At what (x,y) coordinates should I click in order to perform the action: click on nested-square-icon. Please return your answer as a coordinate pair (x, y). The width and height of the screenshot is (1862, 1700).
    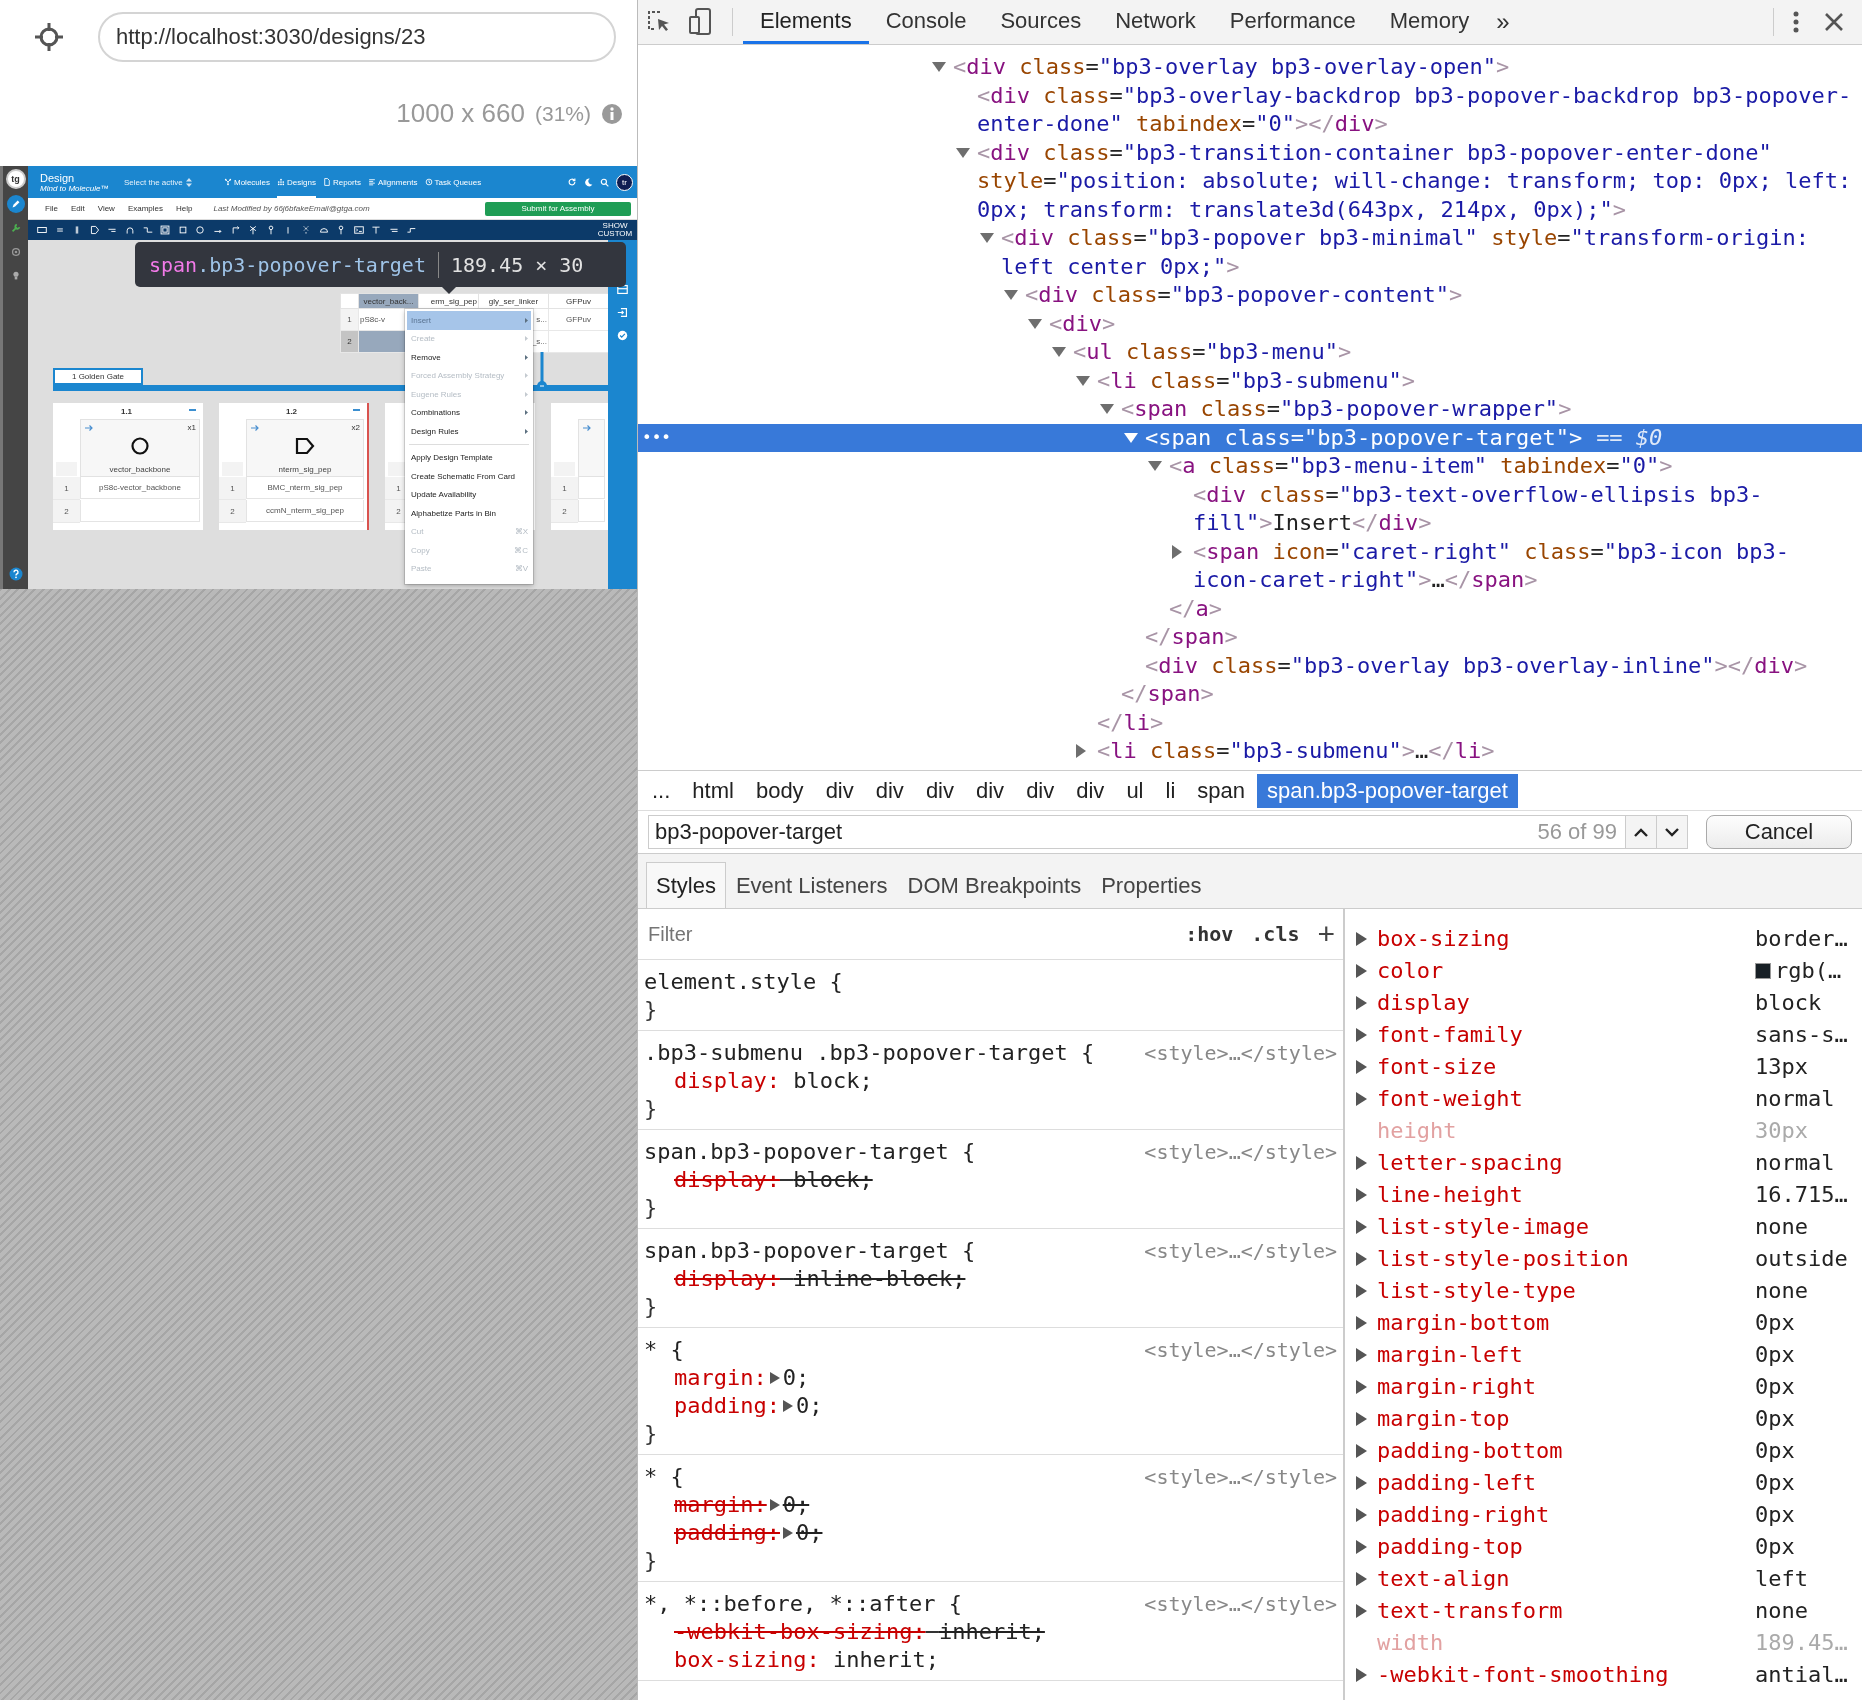
    Looking at the image, I should click on (165, 230).